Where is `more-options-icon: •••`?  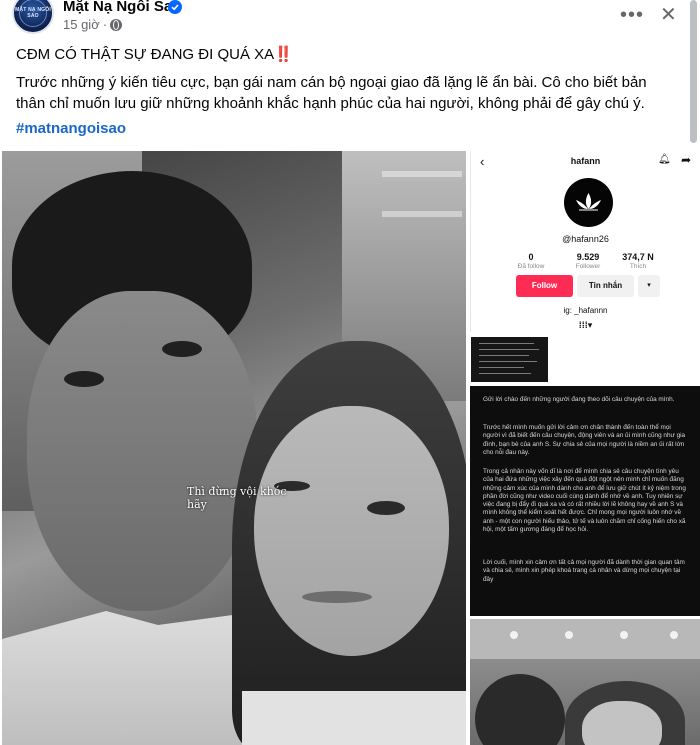 more-options-icon: ••• is located at coordinates (632, 15).